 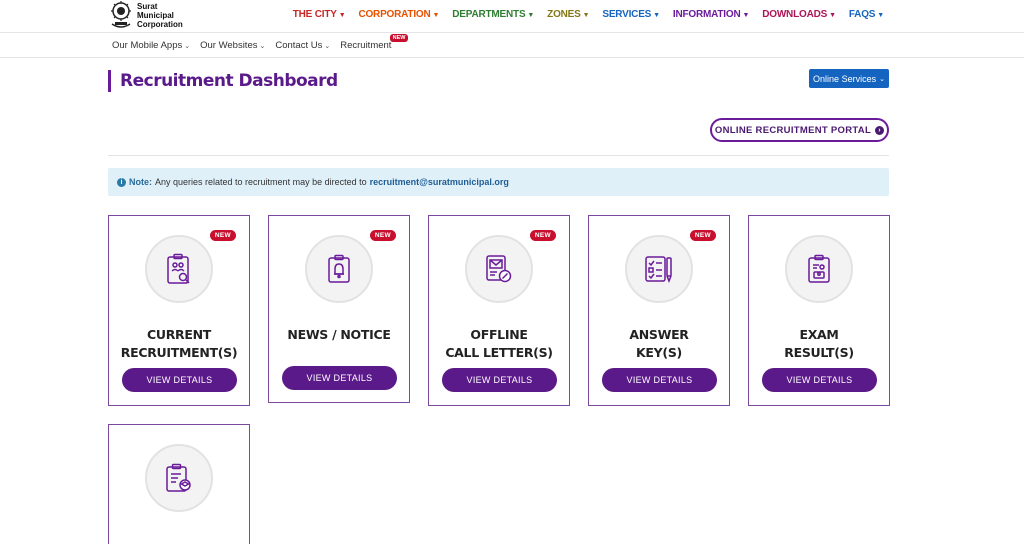 I want to click on subnav-mobile-apps: Our Mobile Apps ⌄, so click(x=151, y=45).